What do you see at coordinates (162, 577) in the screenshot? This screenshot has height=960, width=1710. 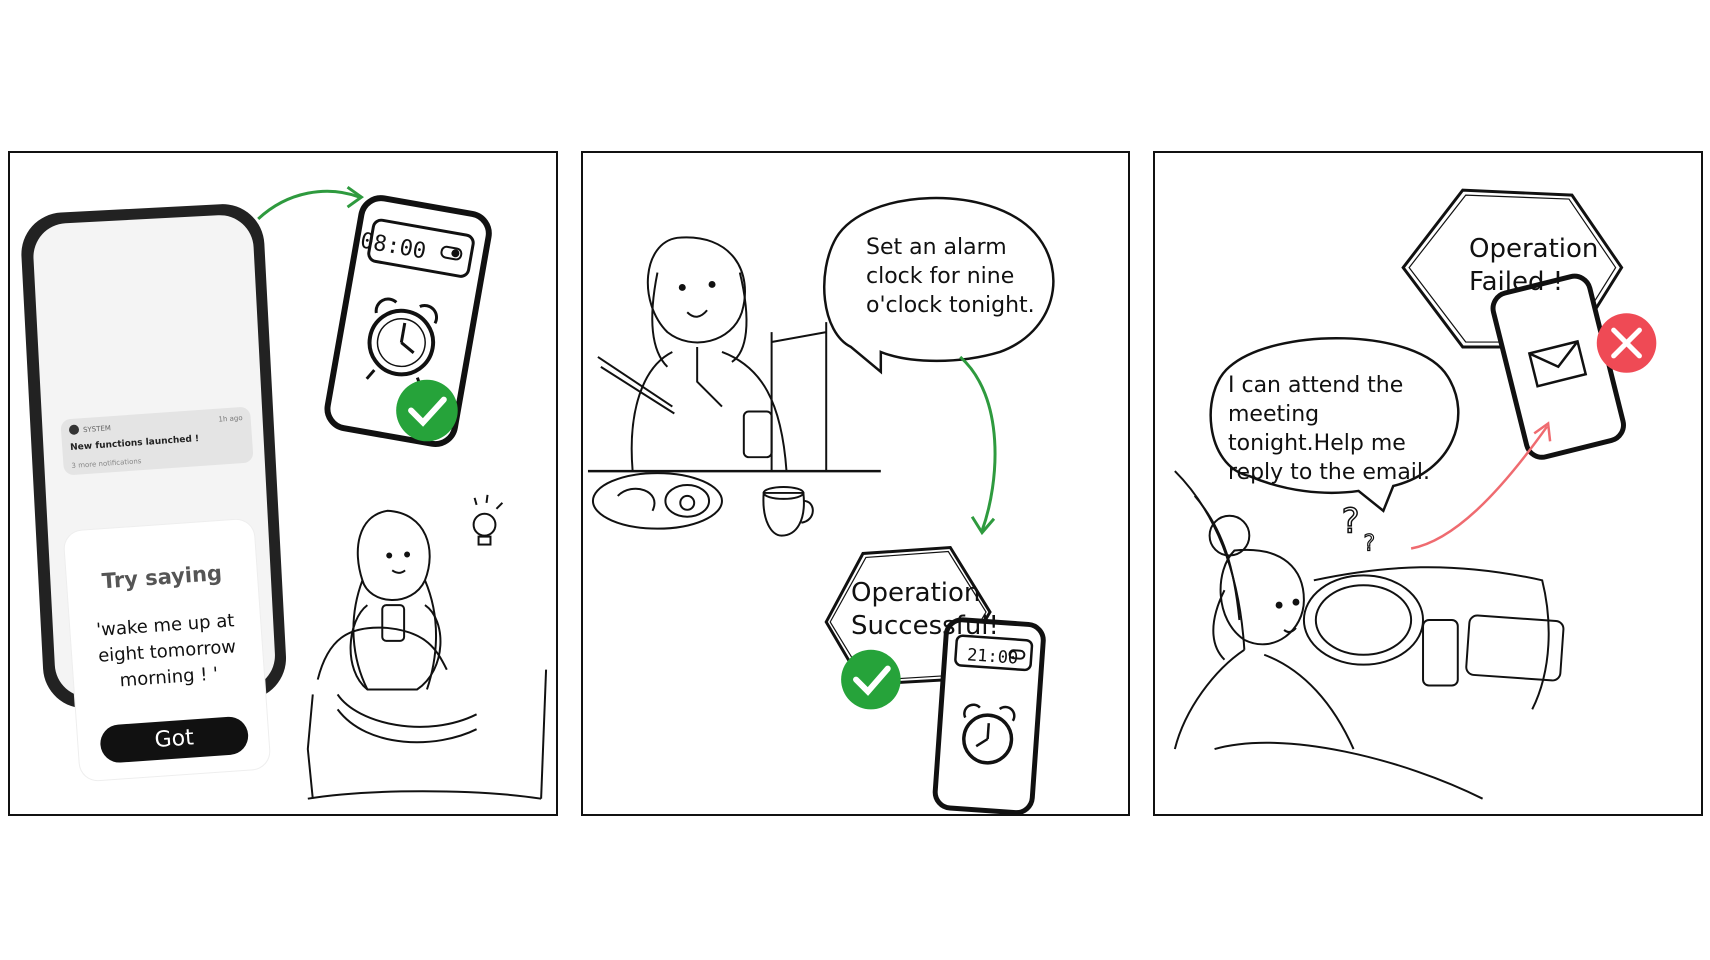 I see `tip-card-title: Try saying` at bounding box center [162, 577].